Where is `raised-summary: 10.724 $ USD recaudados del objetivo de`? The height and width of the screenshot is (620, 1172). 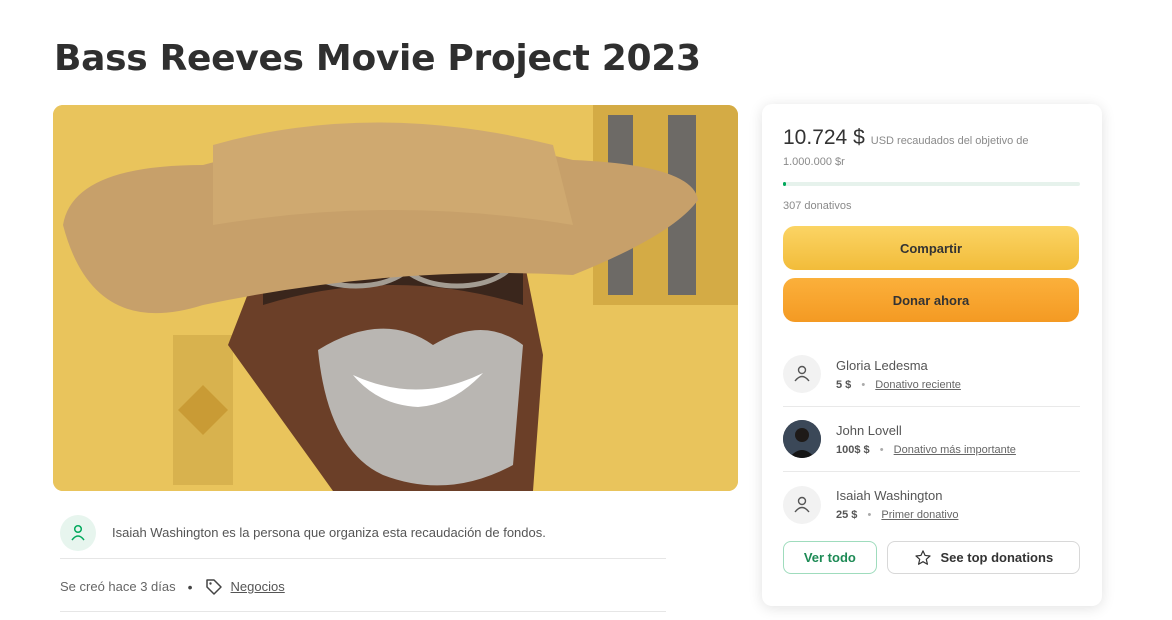 raised-summary: 10.724 $ USD recaudados del objetivo de is located at coordinates (931, 138).